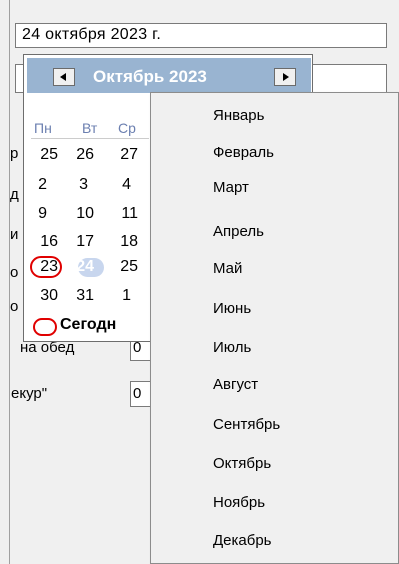 This screenshot has height=564, width=399. Describe the element at coordinates (123, 242) in the screenshot. I see `calendar-day: 18` at that location.